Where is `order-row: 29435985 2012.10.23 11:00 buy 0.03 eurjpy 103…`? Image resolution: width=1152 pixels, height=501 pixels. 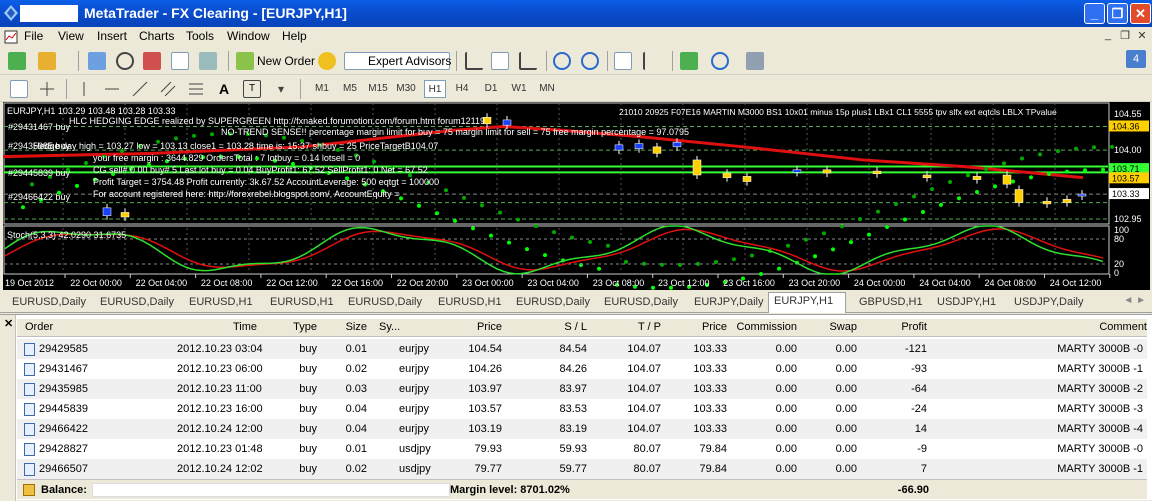 order-row: 29435985 2012.10.23 11:00 buy 0.03 eurjpy 103… is located at coordinates (582, 389).